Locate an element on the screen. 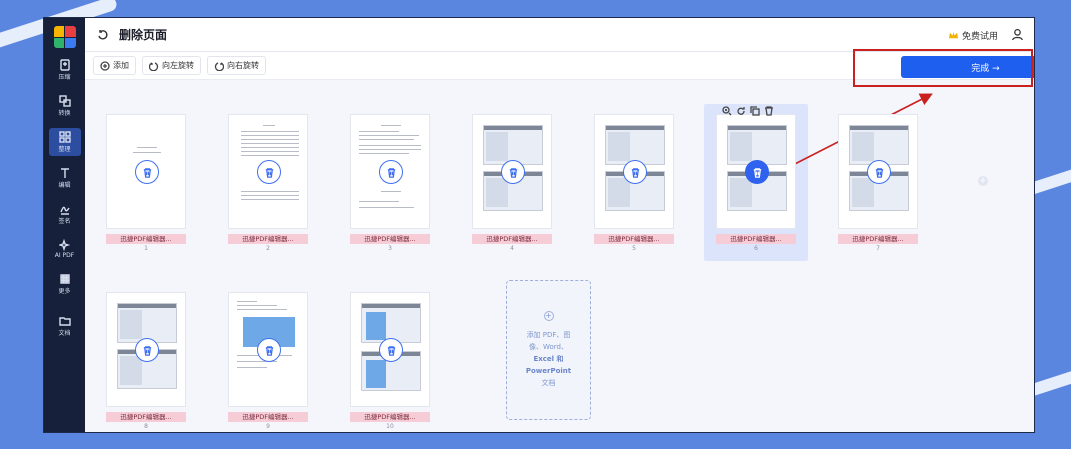 Image resolution: width=1071 pixels, height=449 pixels. header: 删除页面 免费试用 is located at coordinates (559, 35).